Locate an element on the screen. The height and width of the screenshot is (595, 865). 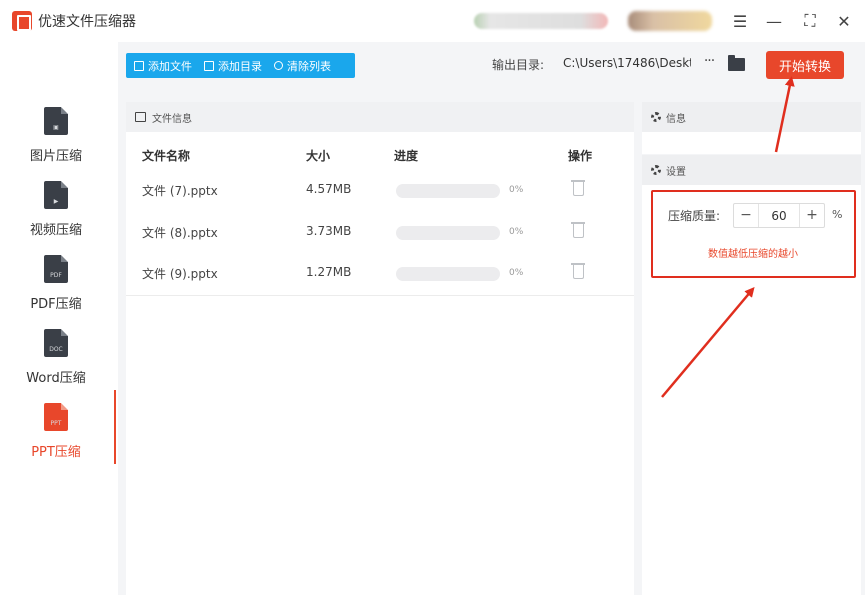
more-icon: ··· is located at coordinates (709, 63).